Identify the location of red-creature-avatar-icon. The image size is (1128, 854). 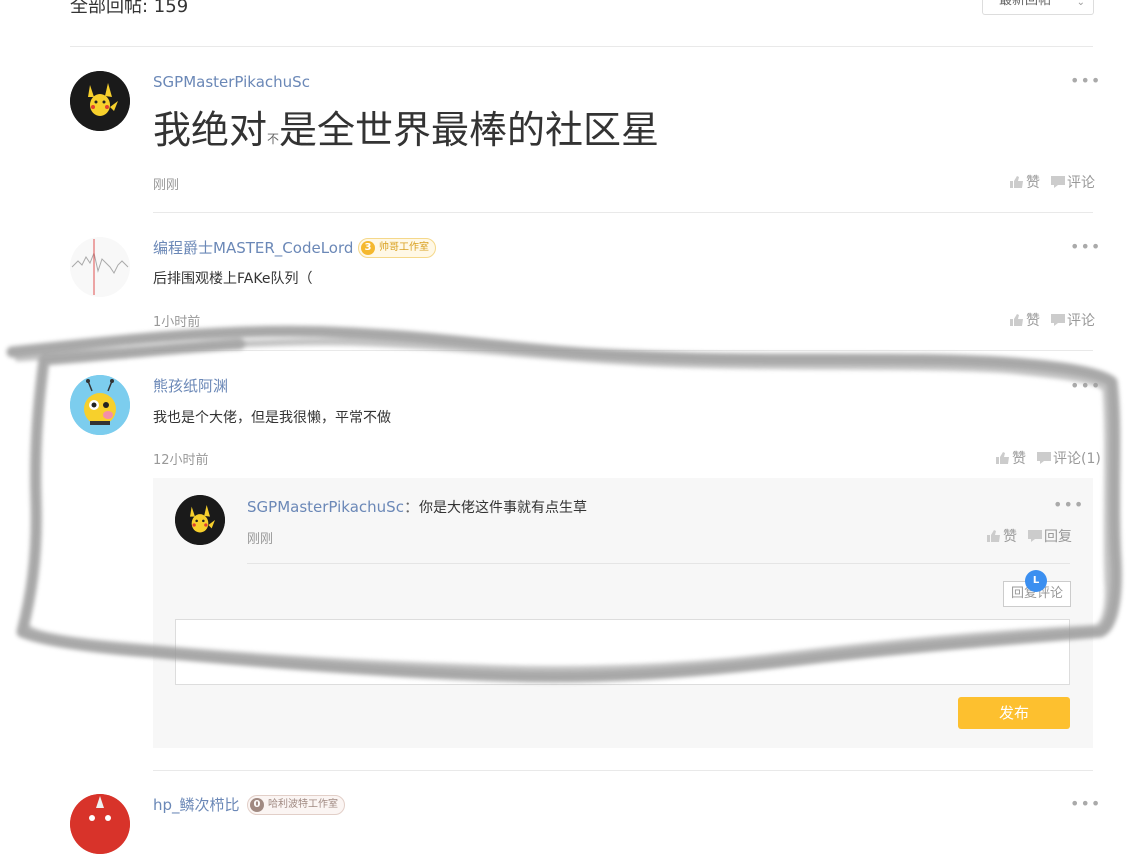
(100, 824).